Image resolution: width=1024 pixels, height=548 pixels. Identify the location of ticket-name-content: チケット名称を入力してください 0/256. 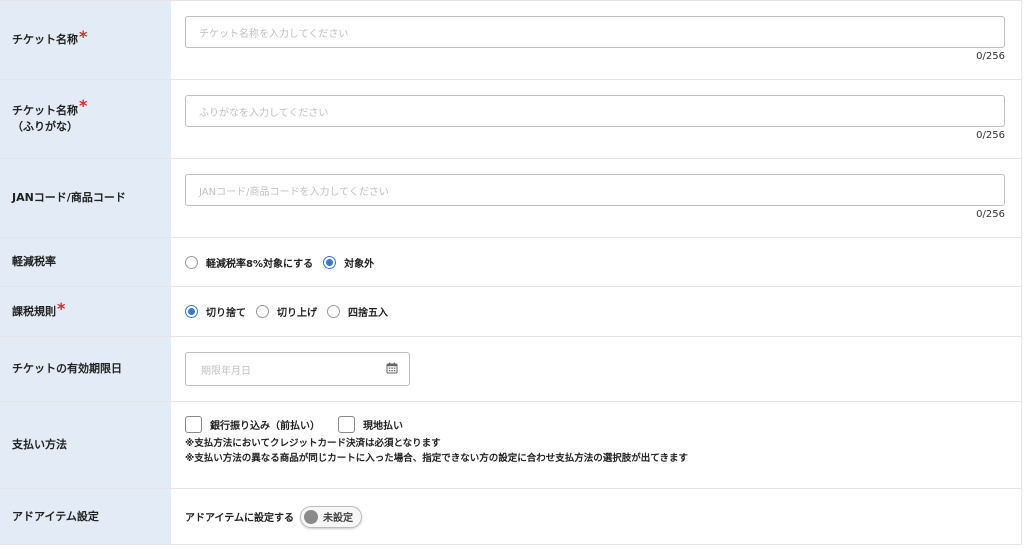
(596, 40).